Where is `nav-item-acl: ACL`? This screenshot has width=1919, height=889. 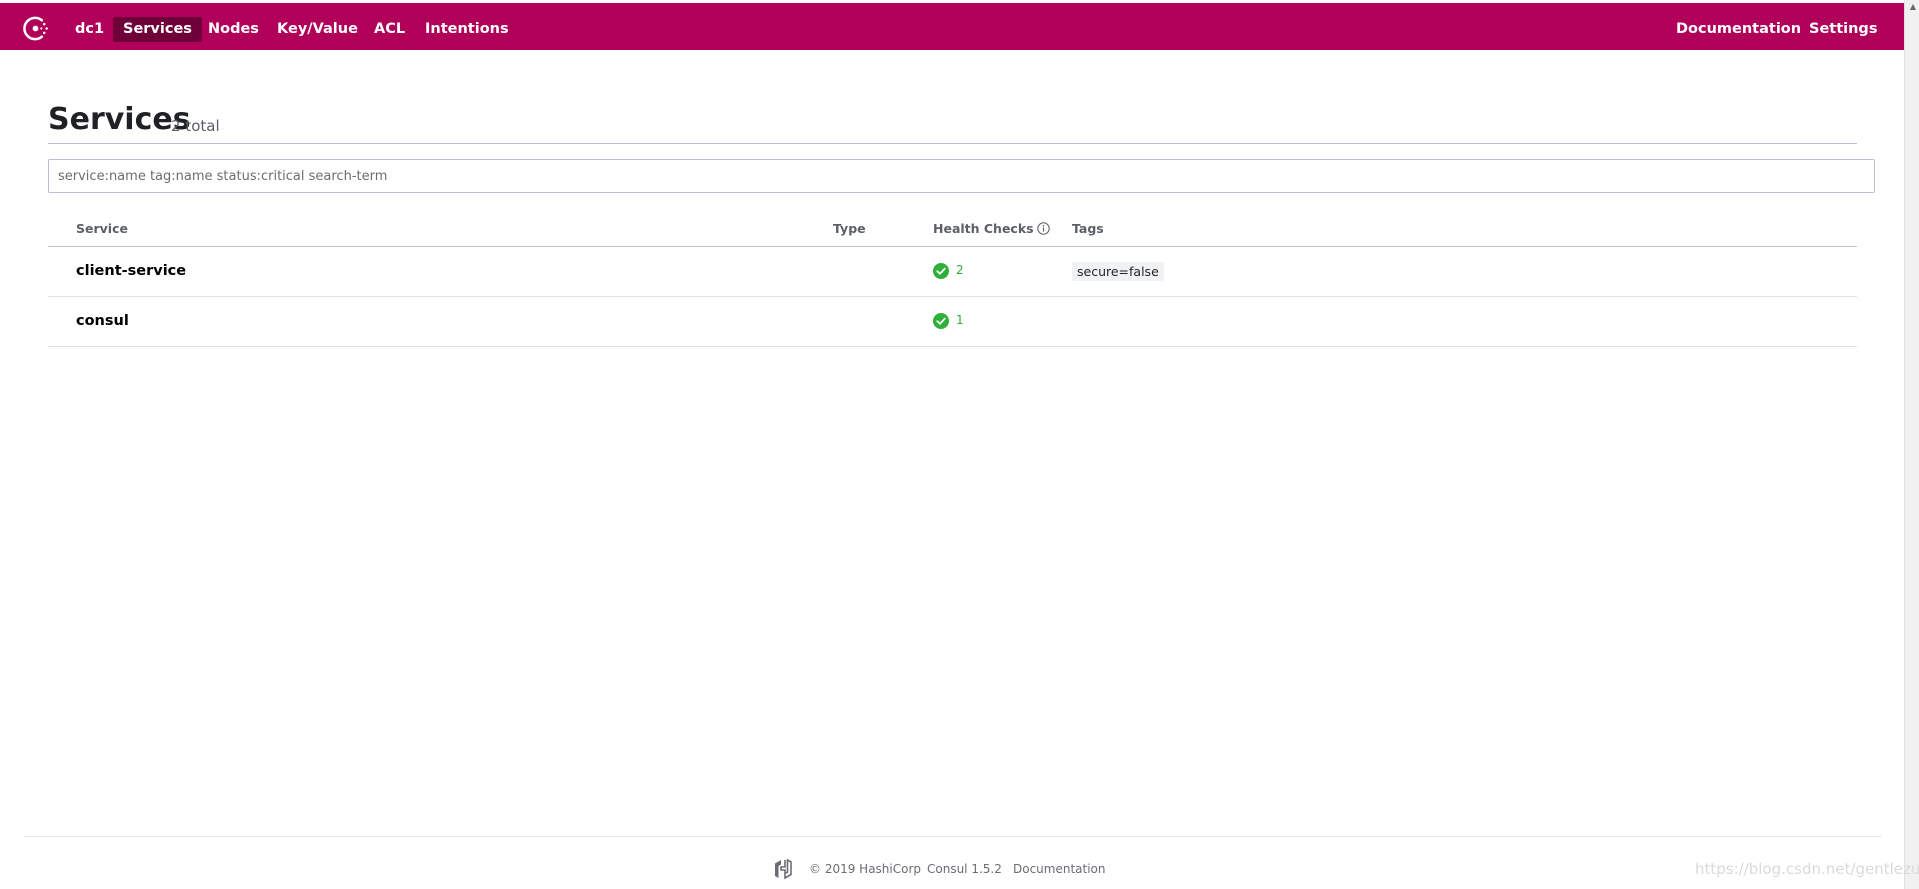 nav-item-acl: ACL is located at coordinates (389, 29).